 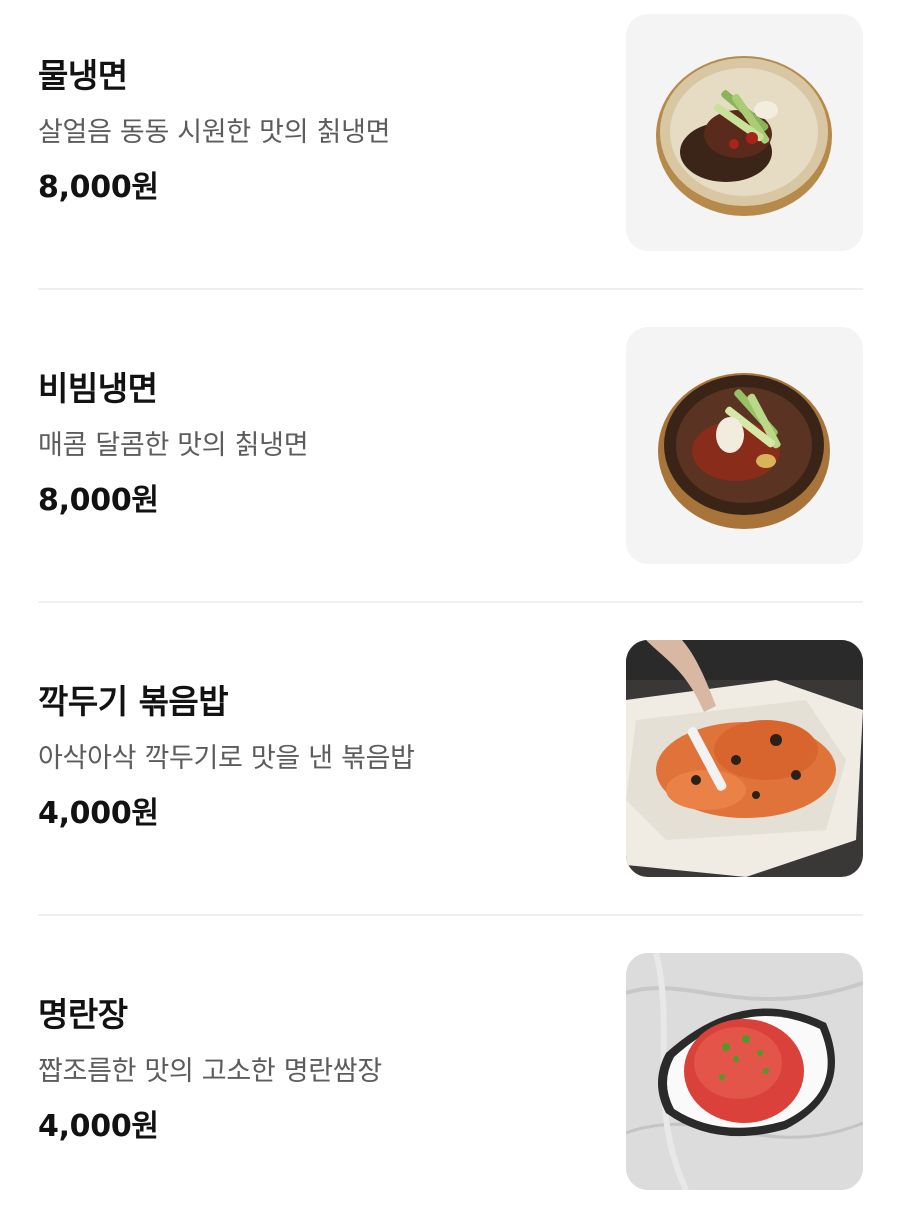 What do you see at coordinates (214, 132) in the screenshot?
I see `menu-item-description: 살얼음 동동 시원한 맛의 칡냉면` at bounding box center [214, 132].